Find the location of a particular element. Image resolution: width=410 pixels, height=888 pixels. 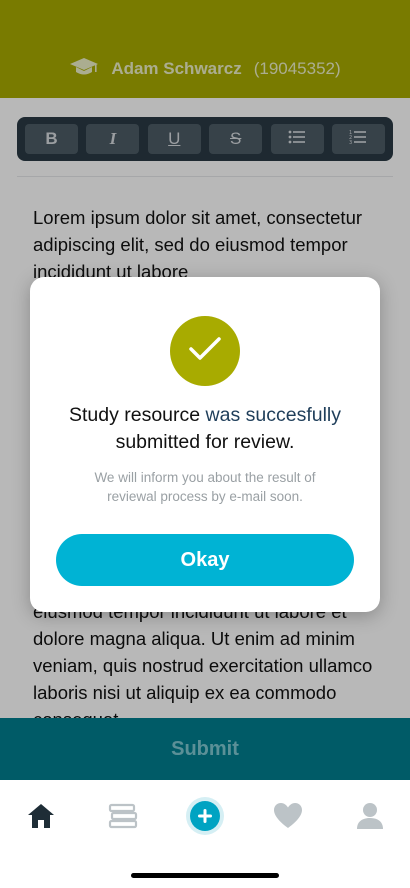

success-badge is located at coordinates (205, 351).